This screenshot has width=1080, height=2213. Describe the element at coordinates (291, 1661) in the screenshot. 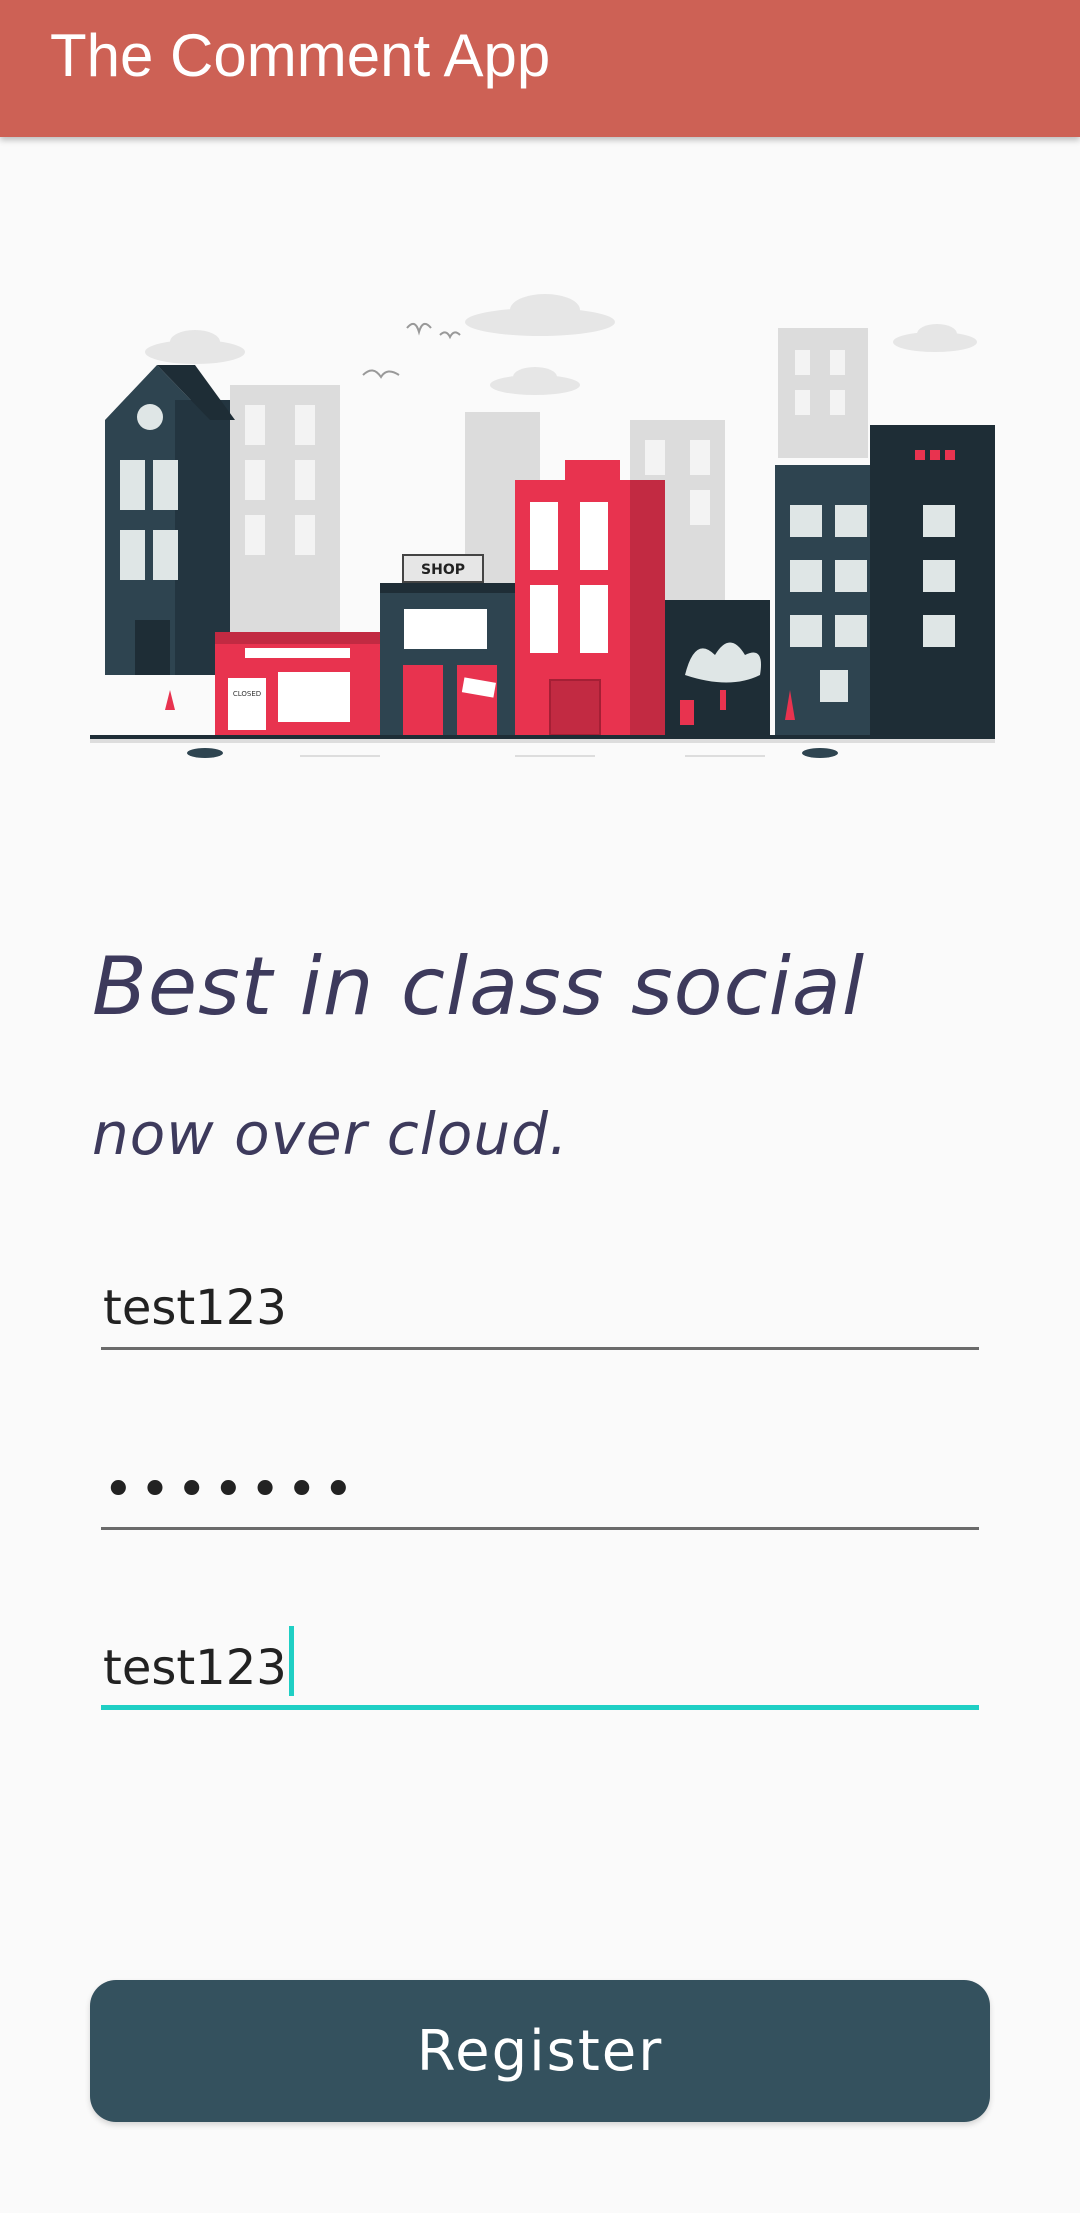

I see `text-cursor` at that location.